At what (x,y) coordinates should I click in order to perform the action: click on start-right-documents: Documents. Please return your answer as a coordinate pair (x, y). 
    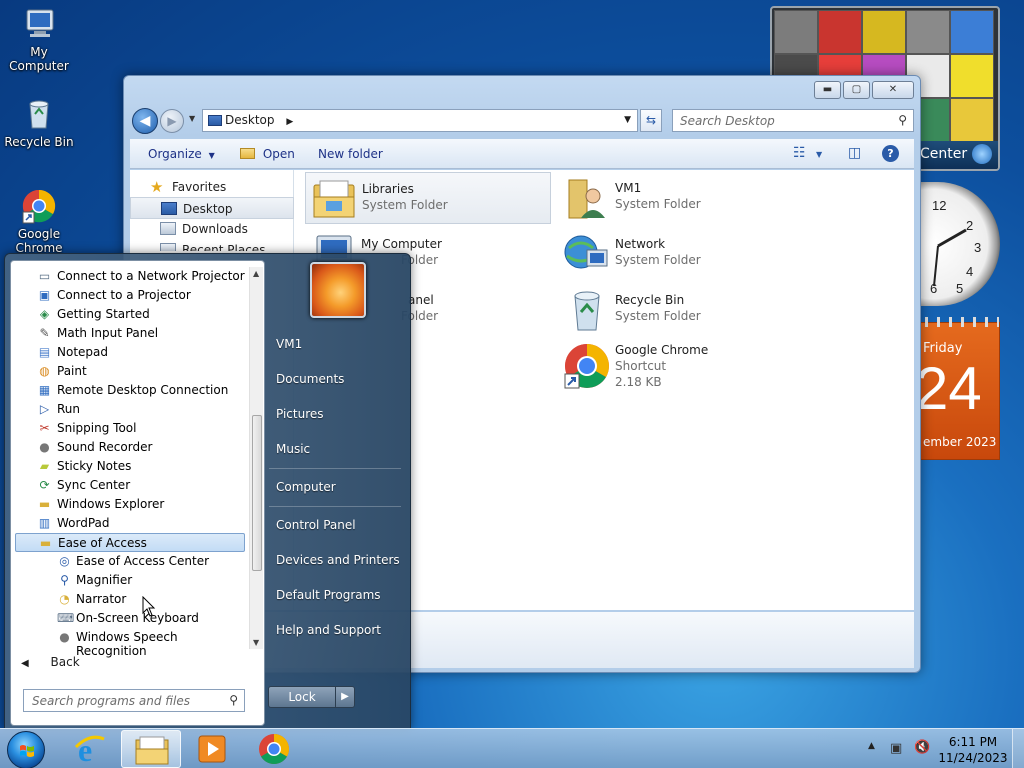
    Looking at the image, I should click on (310, 379).